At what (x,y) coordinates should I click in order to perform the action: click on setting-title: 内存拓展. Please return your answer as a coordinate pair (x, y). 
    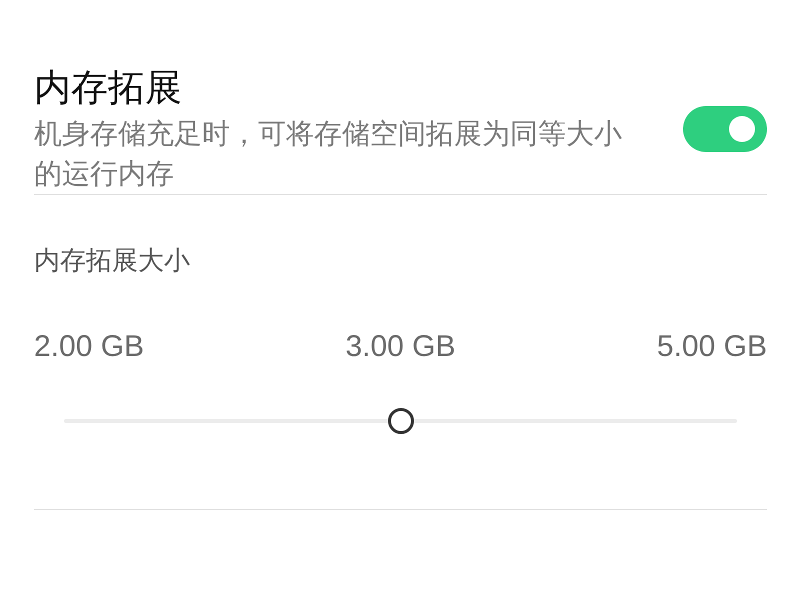
    Looking at the image, I should click on (108, 88).